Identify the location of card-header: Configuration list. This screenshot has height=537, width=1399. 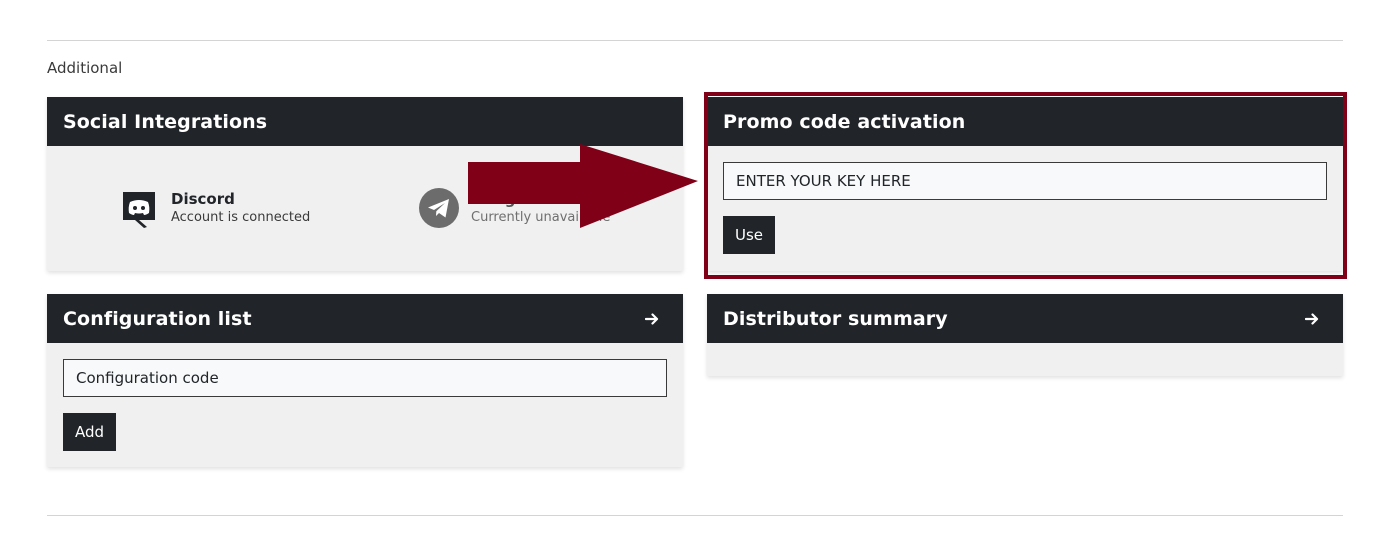
(365, 318).